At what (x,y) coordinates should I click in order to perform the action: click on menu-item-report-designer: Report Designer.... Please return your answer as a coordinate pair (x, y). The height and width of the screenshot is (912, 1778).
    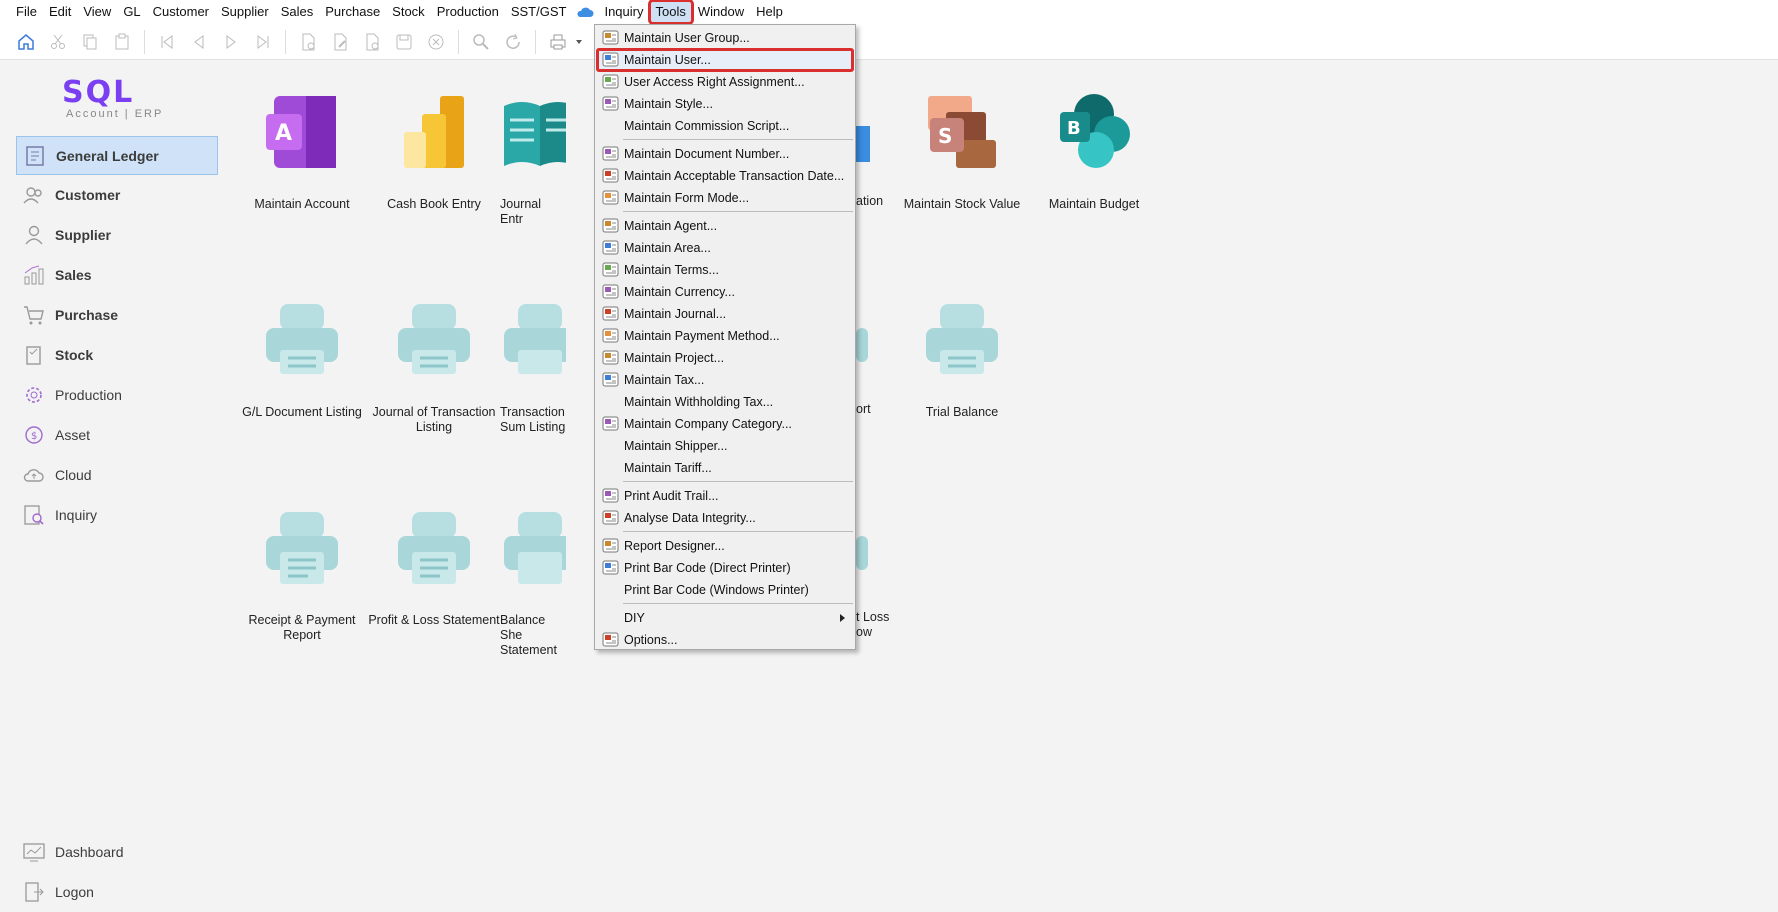
    Looking at the image, I should click on (725, 546).